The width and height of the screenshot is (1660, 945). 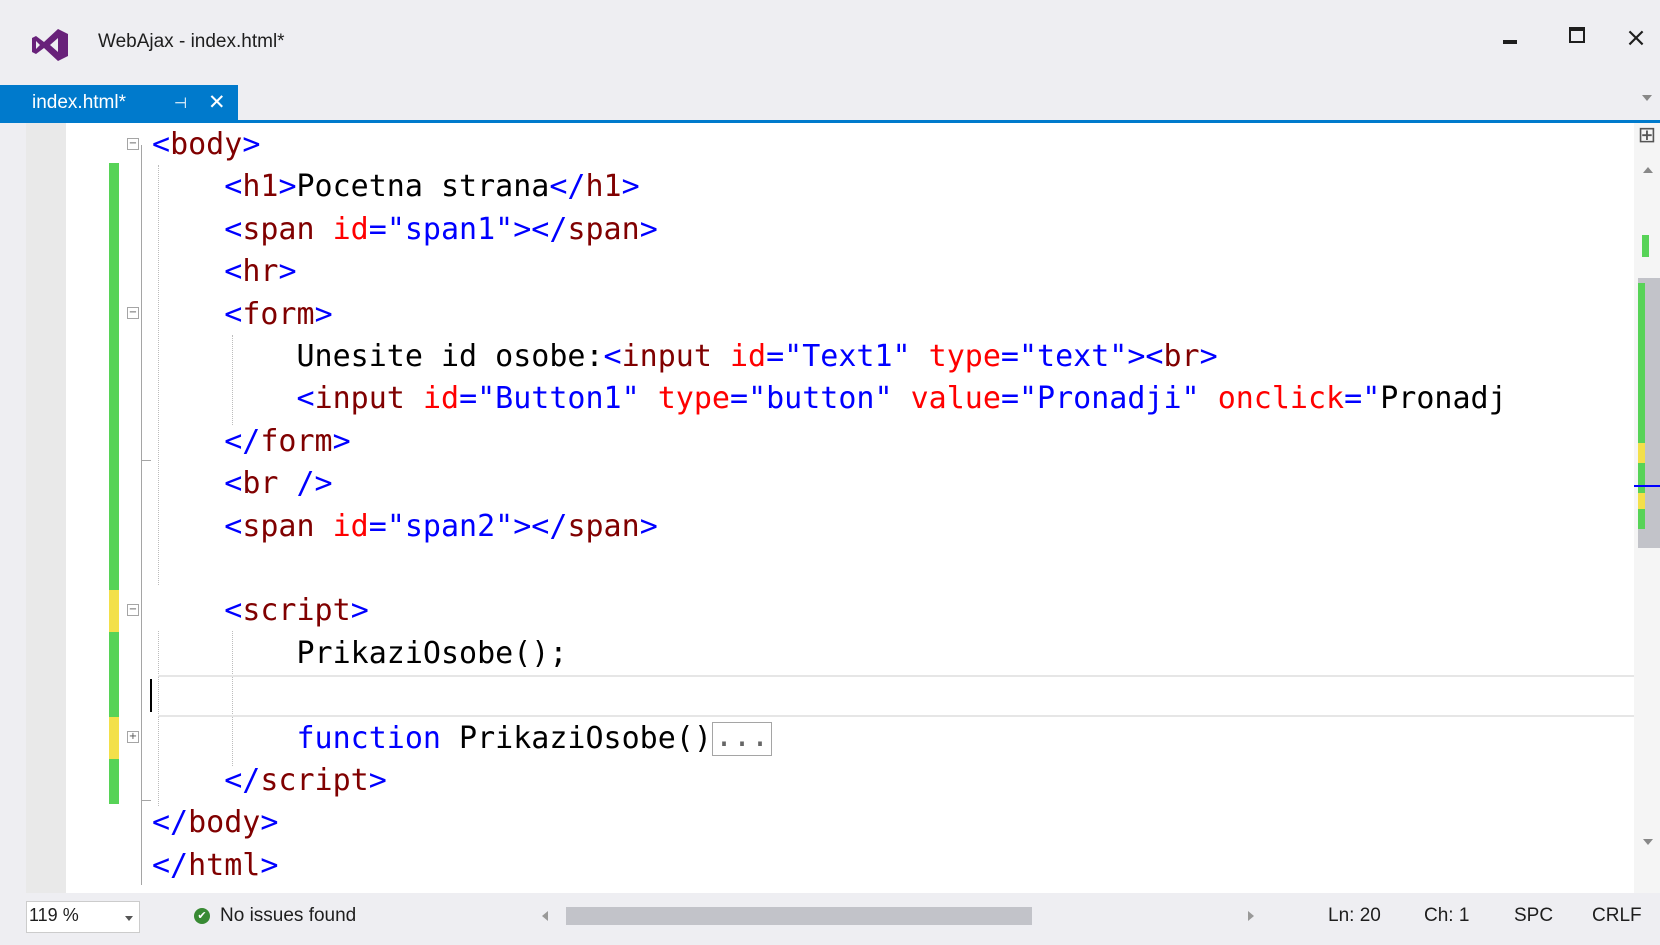 What do you see at coordinates (251, 441) in the screenshot?
I see `code-text: </form>` at bounding box center [251, 441].